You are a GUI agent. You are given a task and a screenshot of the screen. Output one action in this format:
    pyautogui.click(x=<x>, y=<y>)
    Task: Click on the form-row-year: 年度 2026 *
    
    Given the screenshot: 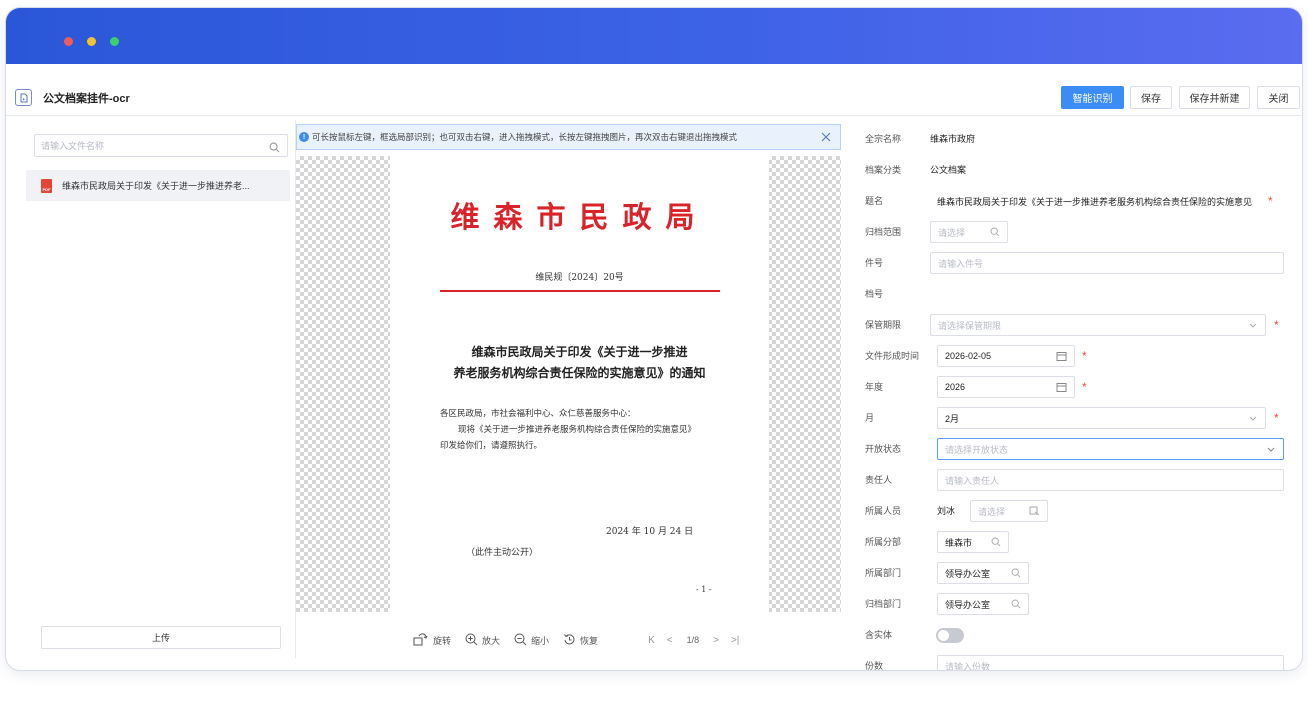 What is the action you would take?
    pyautogui.click(x=1078, y=387)
    